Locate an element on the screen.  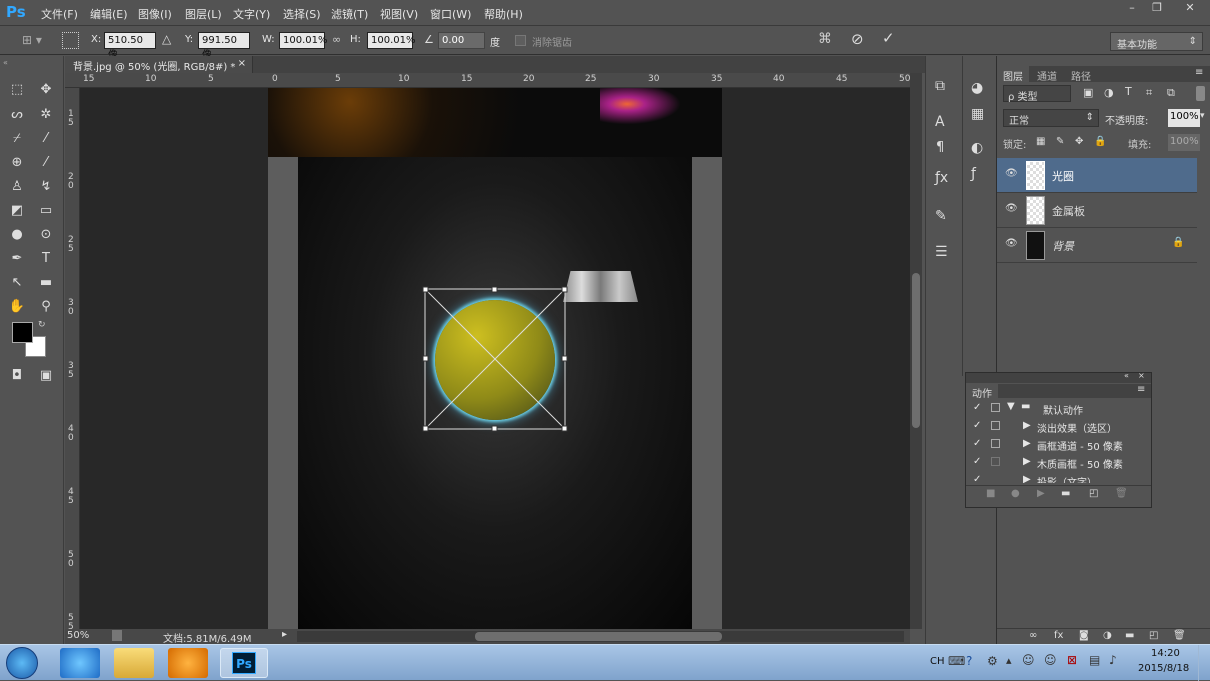
minimize-button: – is located at coordinates (1132, 8).